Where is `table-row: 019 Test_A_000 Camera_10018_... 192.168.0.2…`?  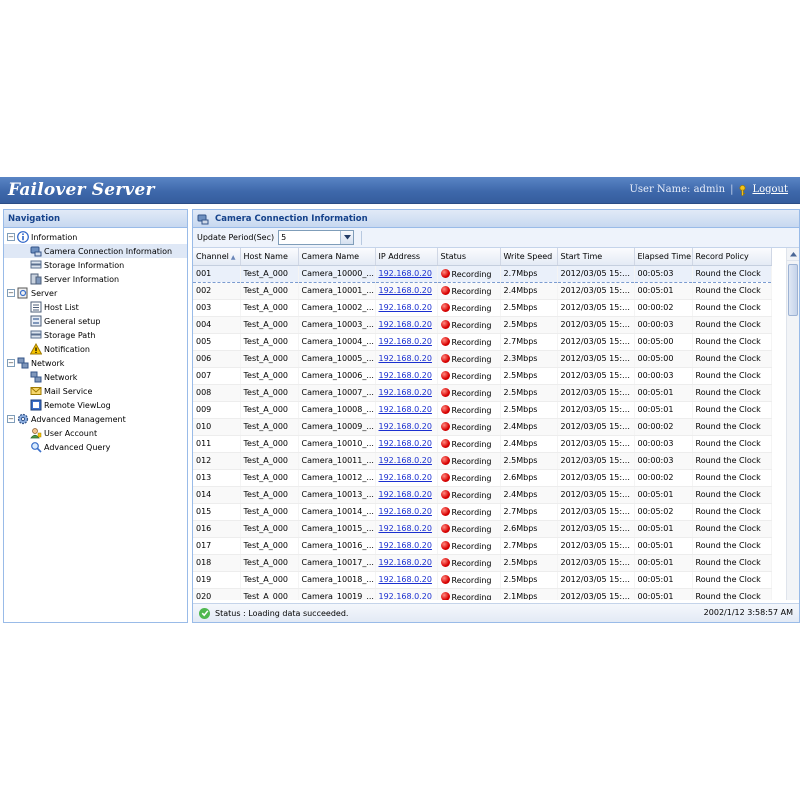
table-row: 019 Test_A_000 Camera_10018_... 192.168.0.2… is located at coordinates (482, 580).